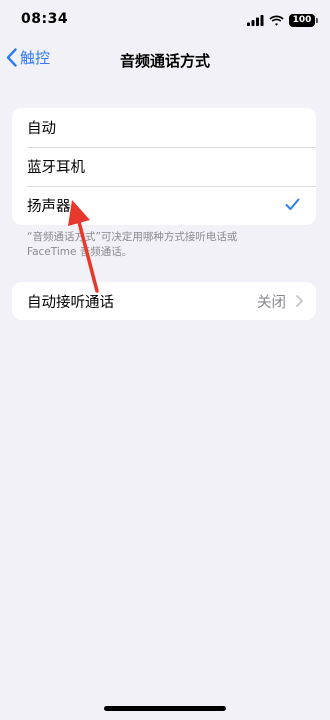 The height and width of the screenshot is (720, 330). I want to click on option-label: 蓝牙耳机, so click(56, 168).